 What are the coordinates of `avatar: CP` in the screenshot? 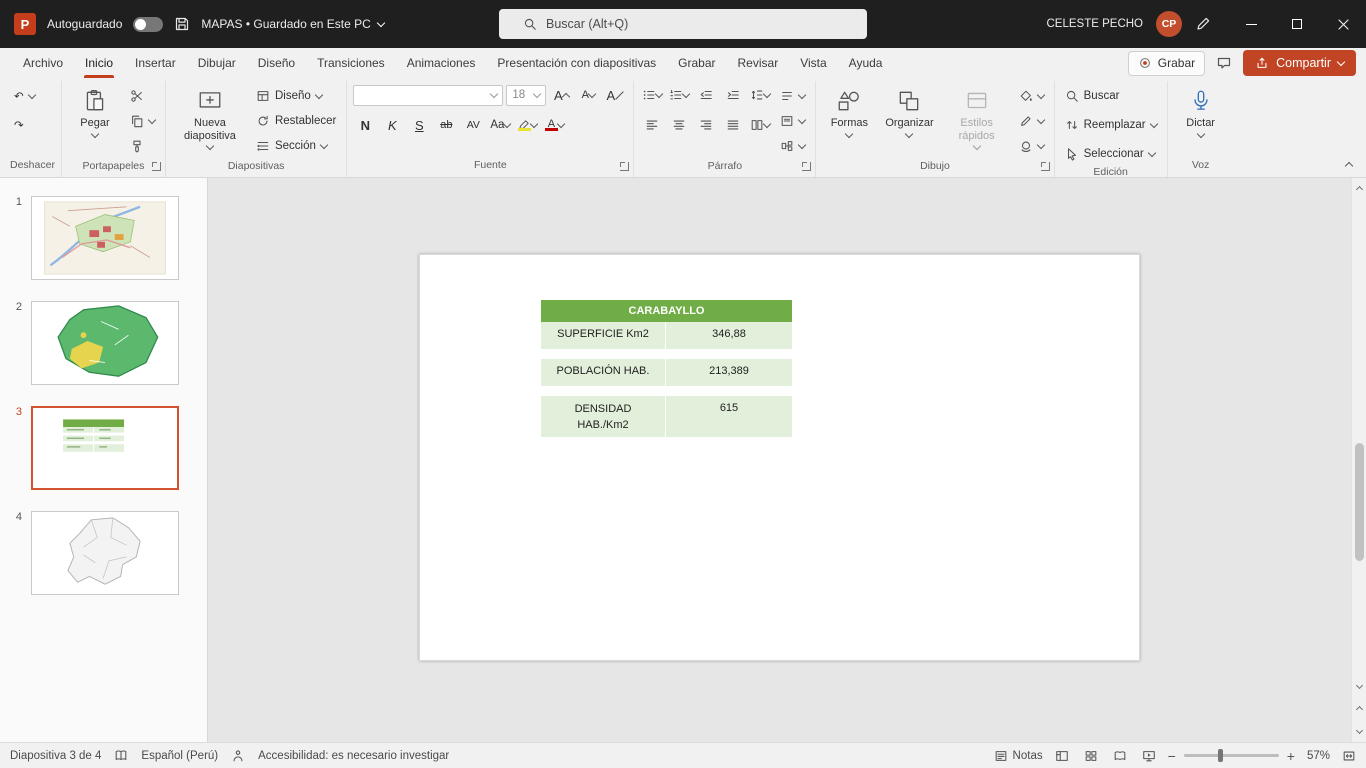 It's located at (1169, 24).